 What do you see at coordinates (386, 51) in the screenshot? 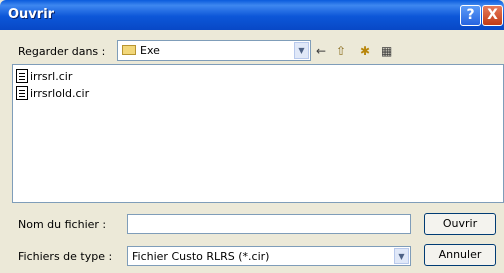
I see `views-menu-icon: ▦` at bounding box center [386, 51].